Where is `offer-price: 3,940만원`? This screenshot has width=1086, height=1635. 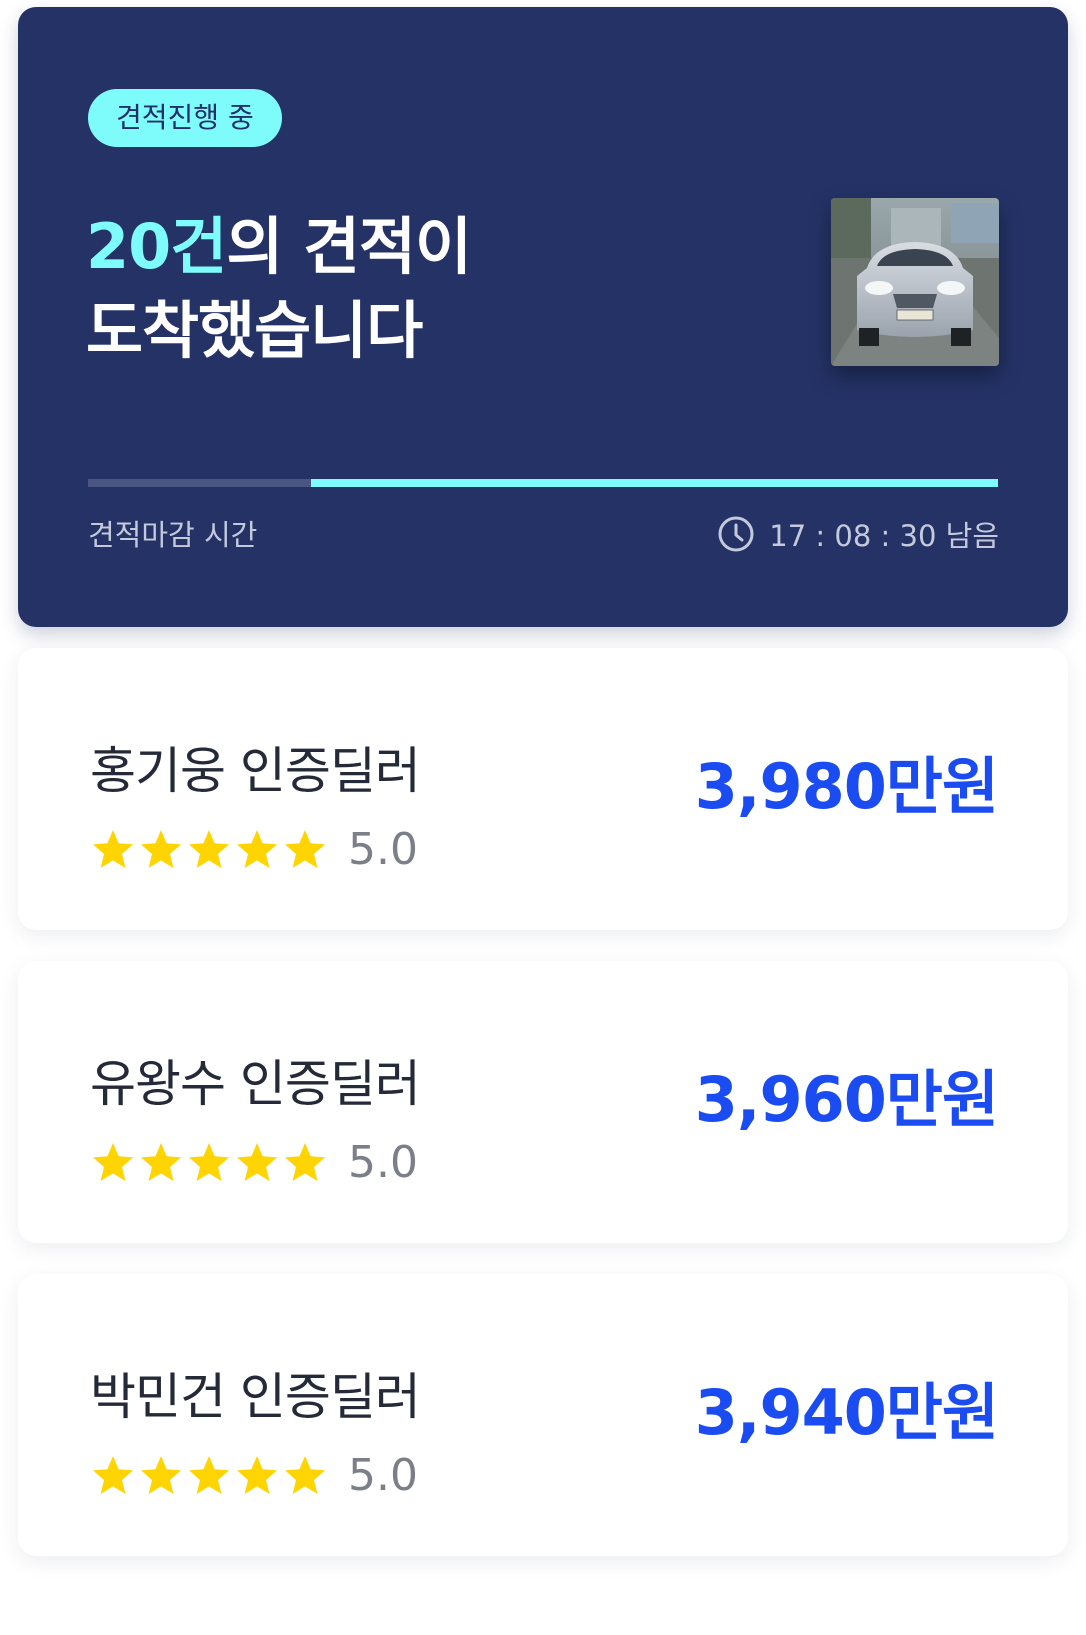 offer-price: 3,940만원 is located at coordinates (846, 1412).